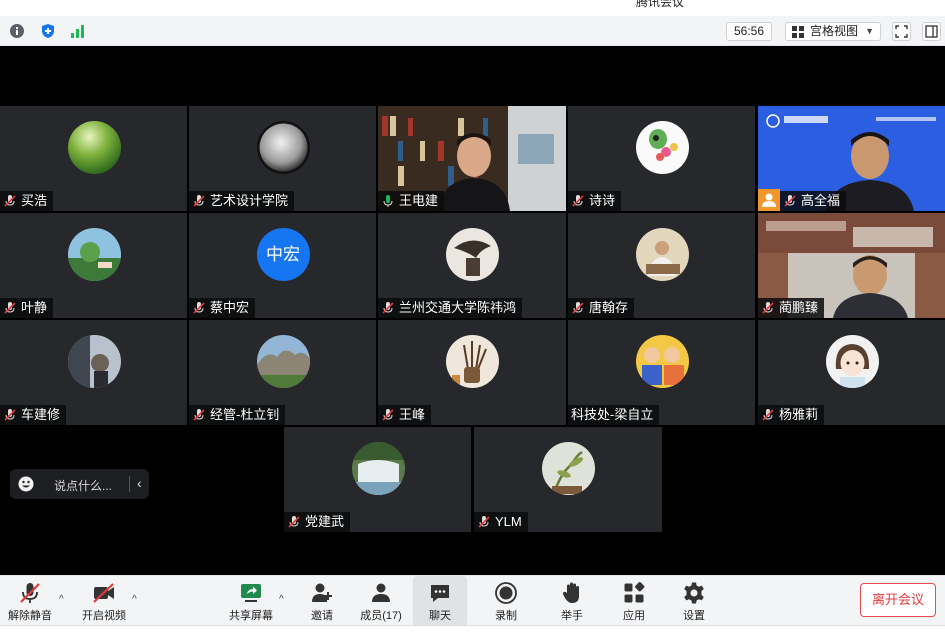  I want to click on participant-tile: YLM, so click(568, 479).